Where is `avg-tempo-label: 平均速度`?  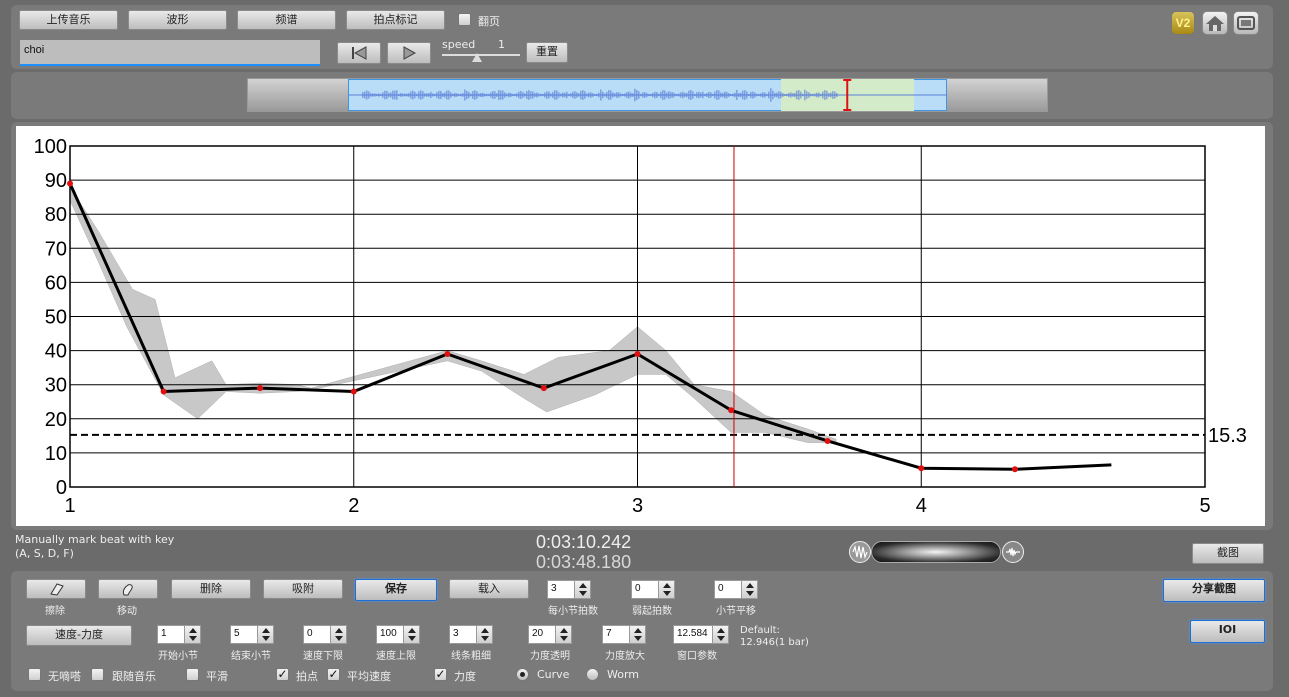 avg-tempo-label: 平均速度 is located at coordinates (369, 676).